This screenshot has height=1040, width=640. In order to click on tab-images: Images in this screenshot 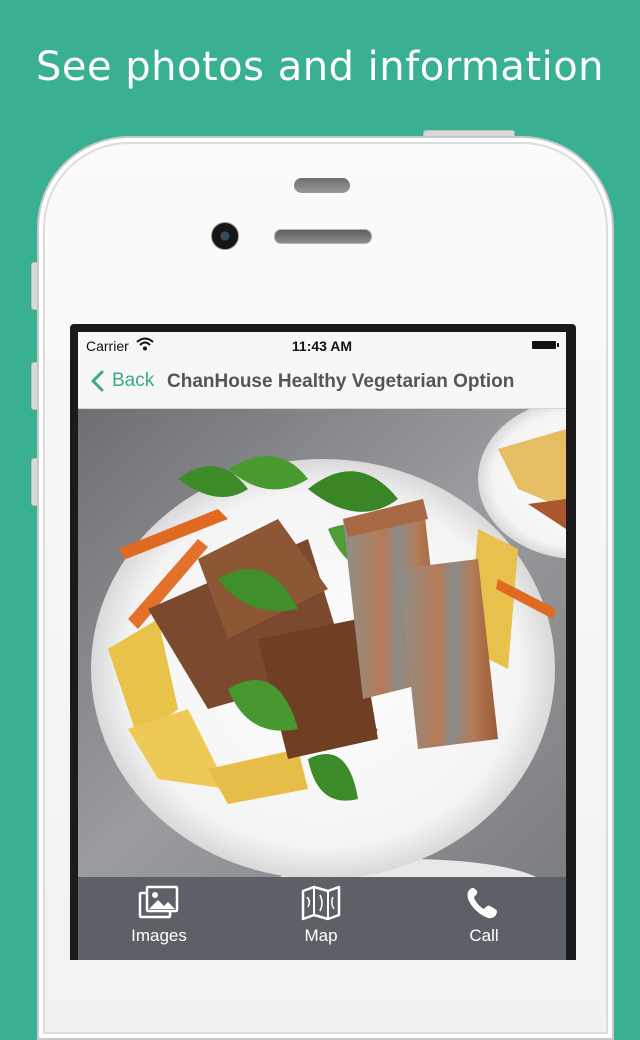, I will do `click(159, 915)`.